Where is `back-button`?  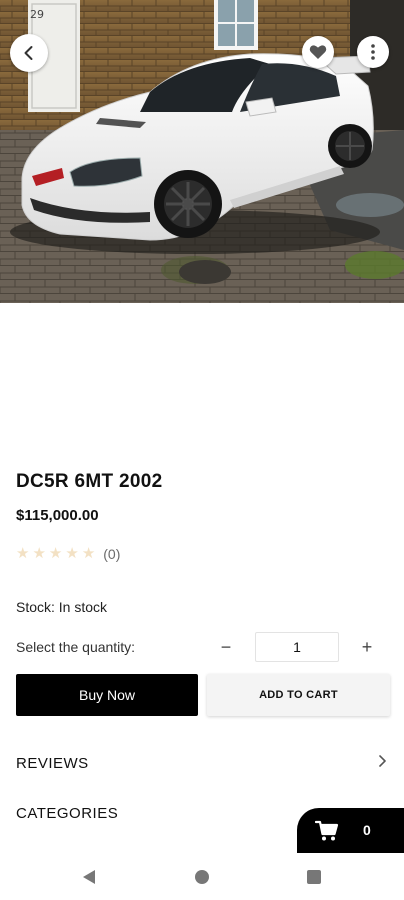
back-button is located at coordinates (29, 53).